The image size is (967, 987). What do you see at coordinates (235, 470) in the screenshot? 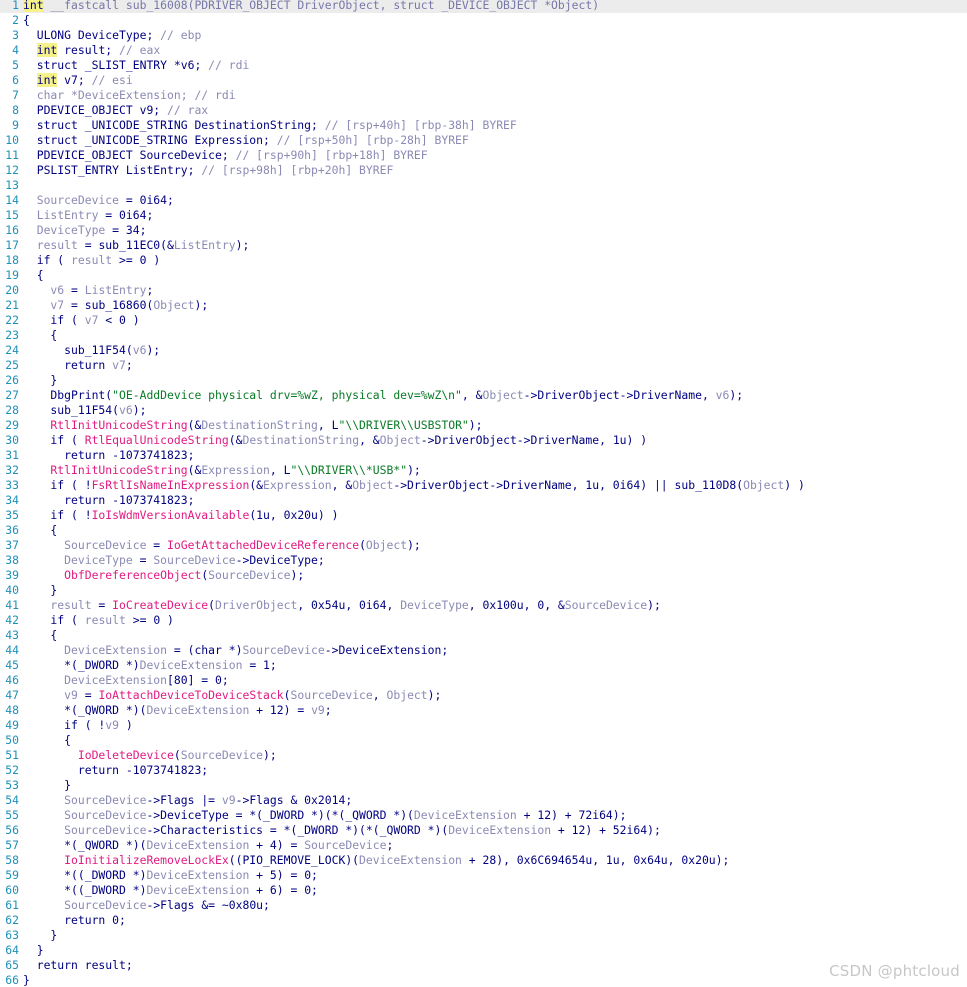
I see `variable-token: Expression` at bounding box center [235, 470].